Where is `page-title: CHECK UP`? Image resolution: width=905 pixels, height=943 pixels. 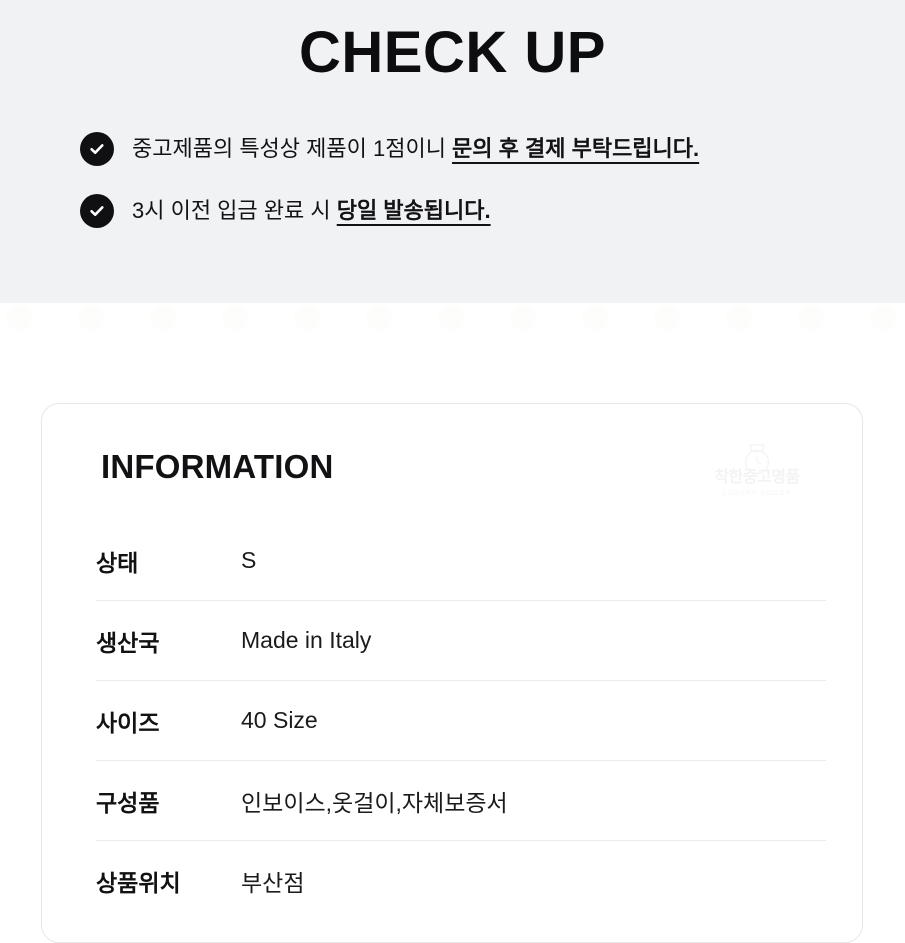 page-title: CHECK UP is located at coordinates (452, 52).